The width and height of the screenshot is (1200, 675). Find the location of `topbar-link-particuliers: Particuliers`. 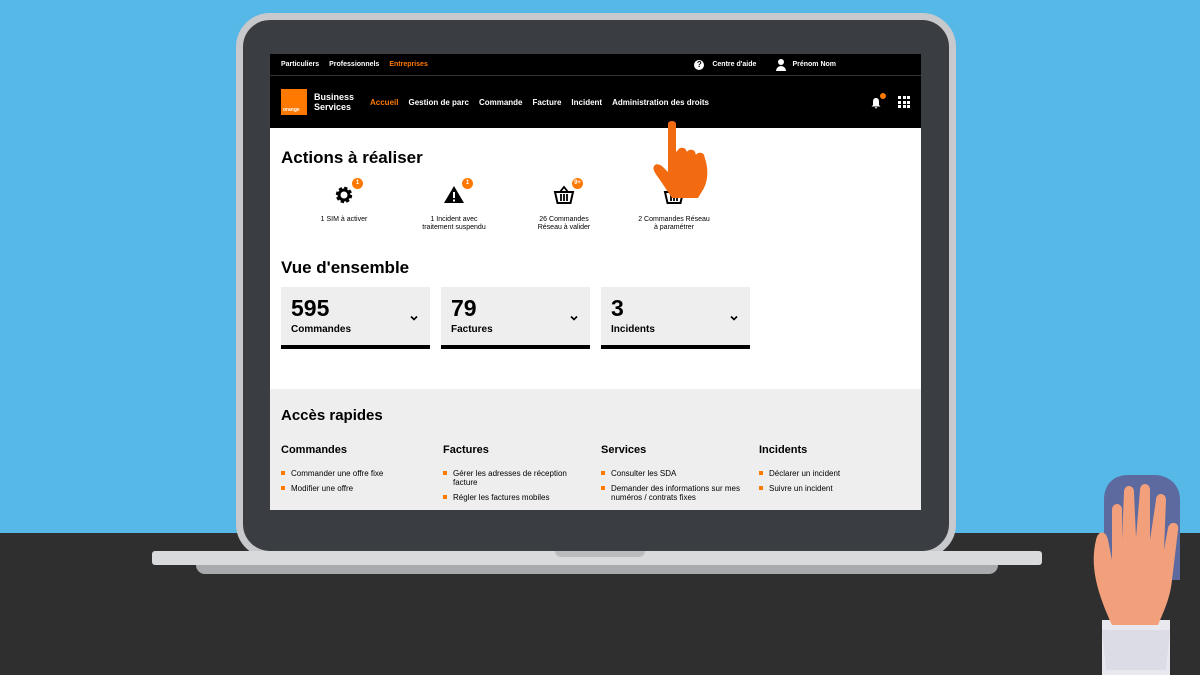

topbar-link-particuliers: Particuliers is located at coordinates (300, 64).